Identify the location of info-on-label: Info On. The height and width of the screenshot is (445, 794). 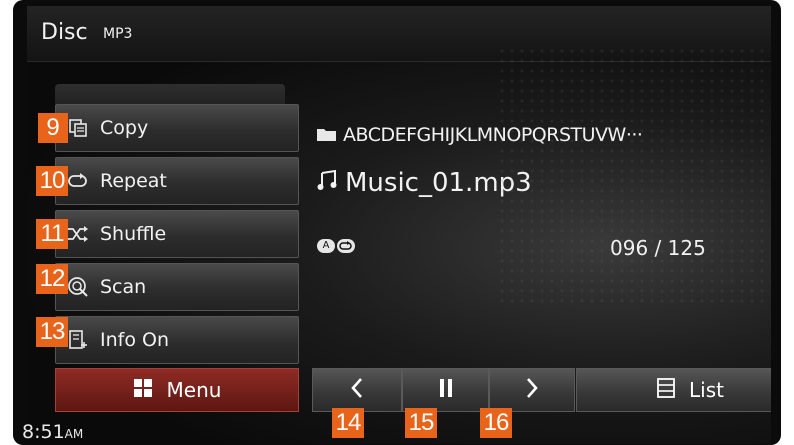
(134, 340).